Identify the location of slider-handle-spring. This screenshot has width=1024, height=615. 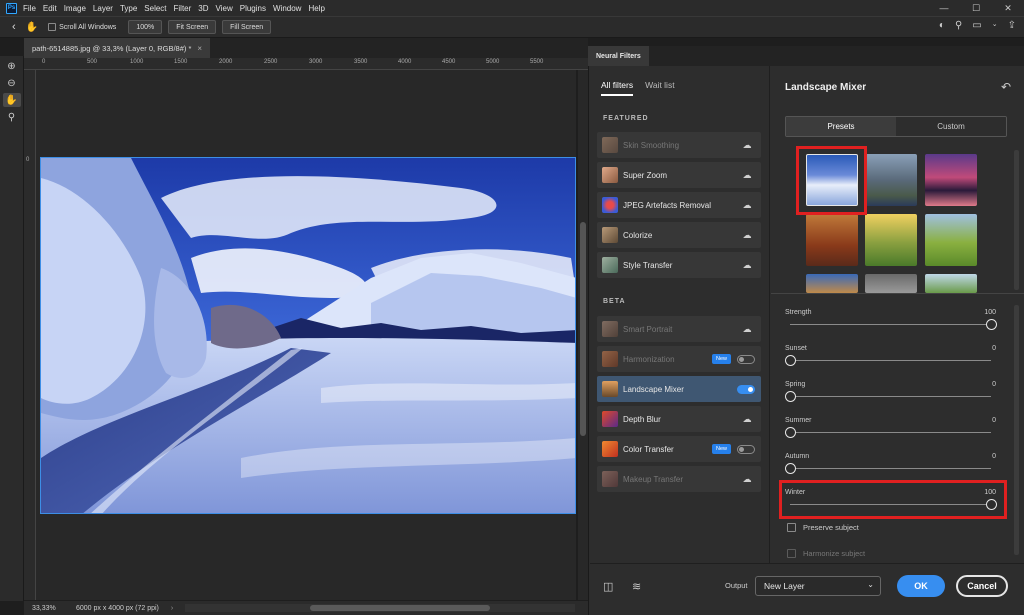
(790, 396).